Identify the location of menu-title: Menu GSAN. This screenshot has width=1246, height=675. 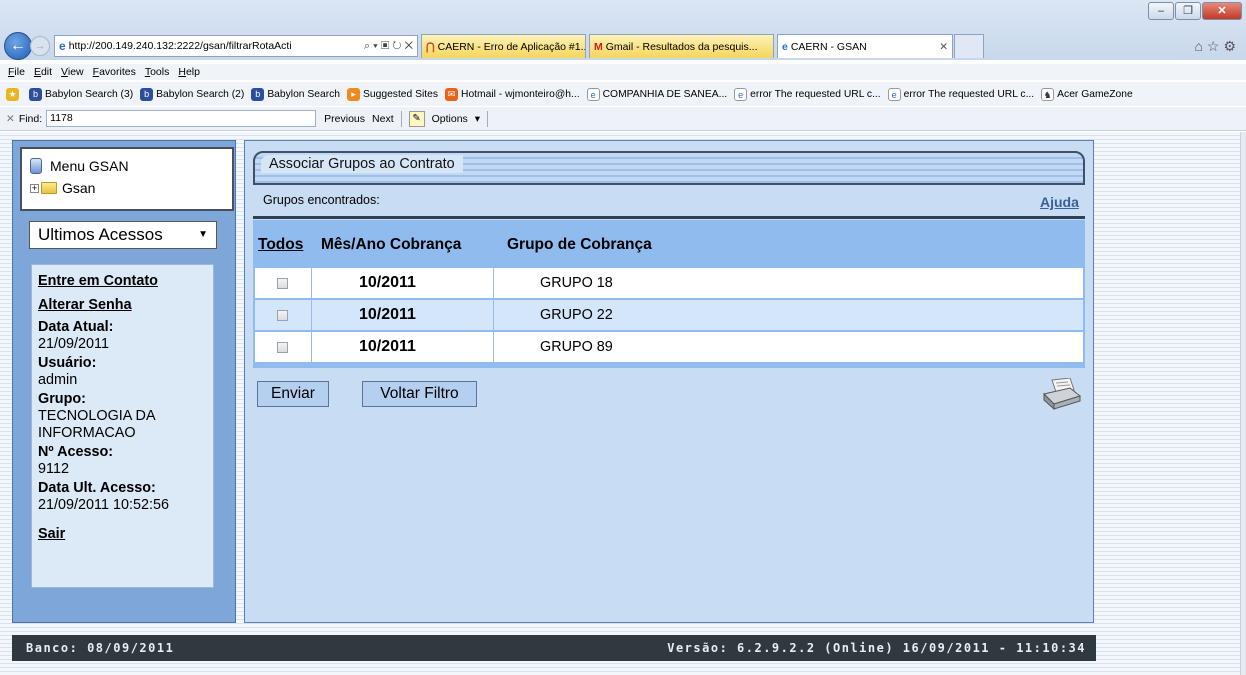
(89, 166).